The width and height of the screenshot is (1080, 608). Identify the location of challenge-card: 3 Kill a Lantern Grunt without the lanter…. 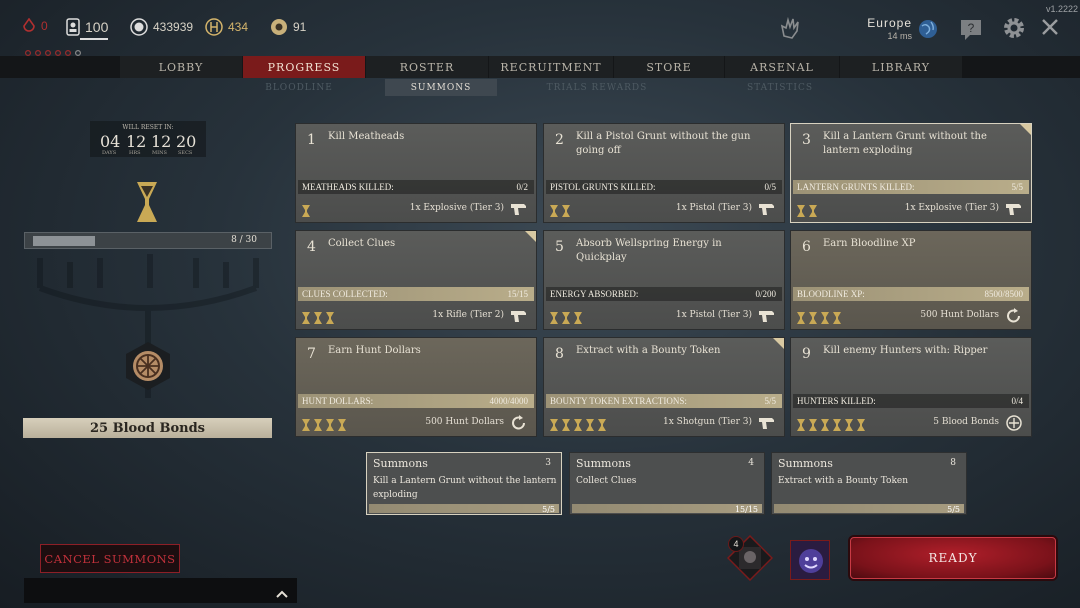
(911, 173).